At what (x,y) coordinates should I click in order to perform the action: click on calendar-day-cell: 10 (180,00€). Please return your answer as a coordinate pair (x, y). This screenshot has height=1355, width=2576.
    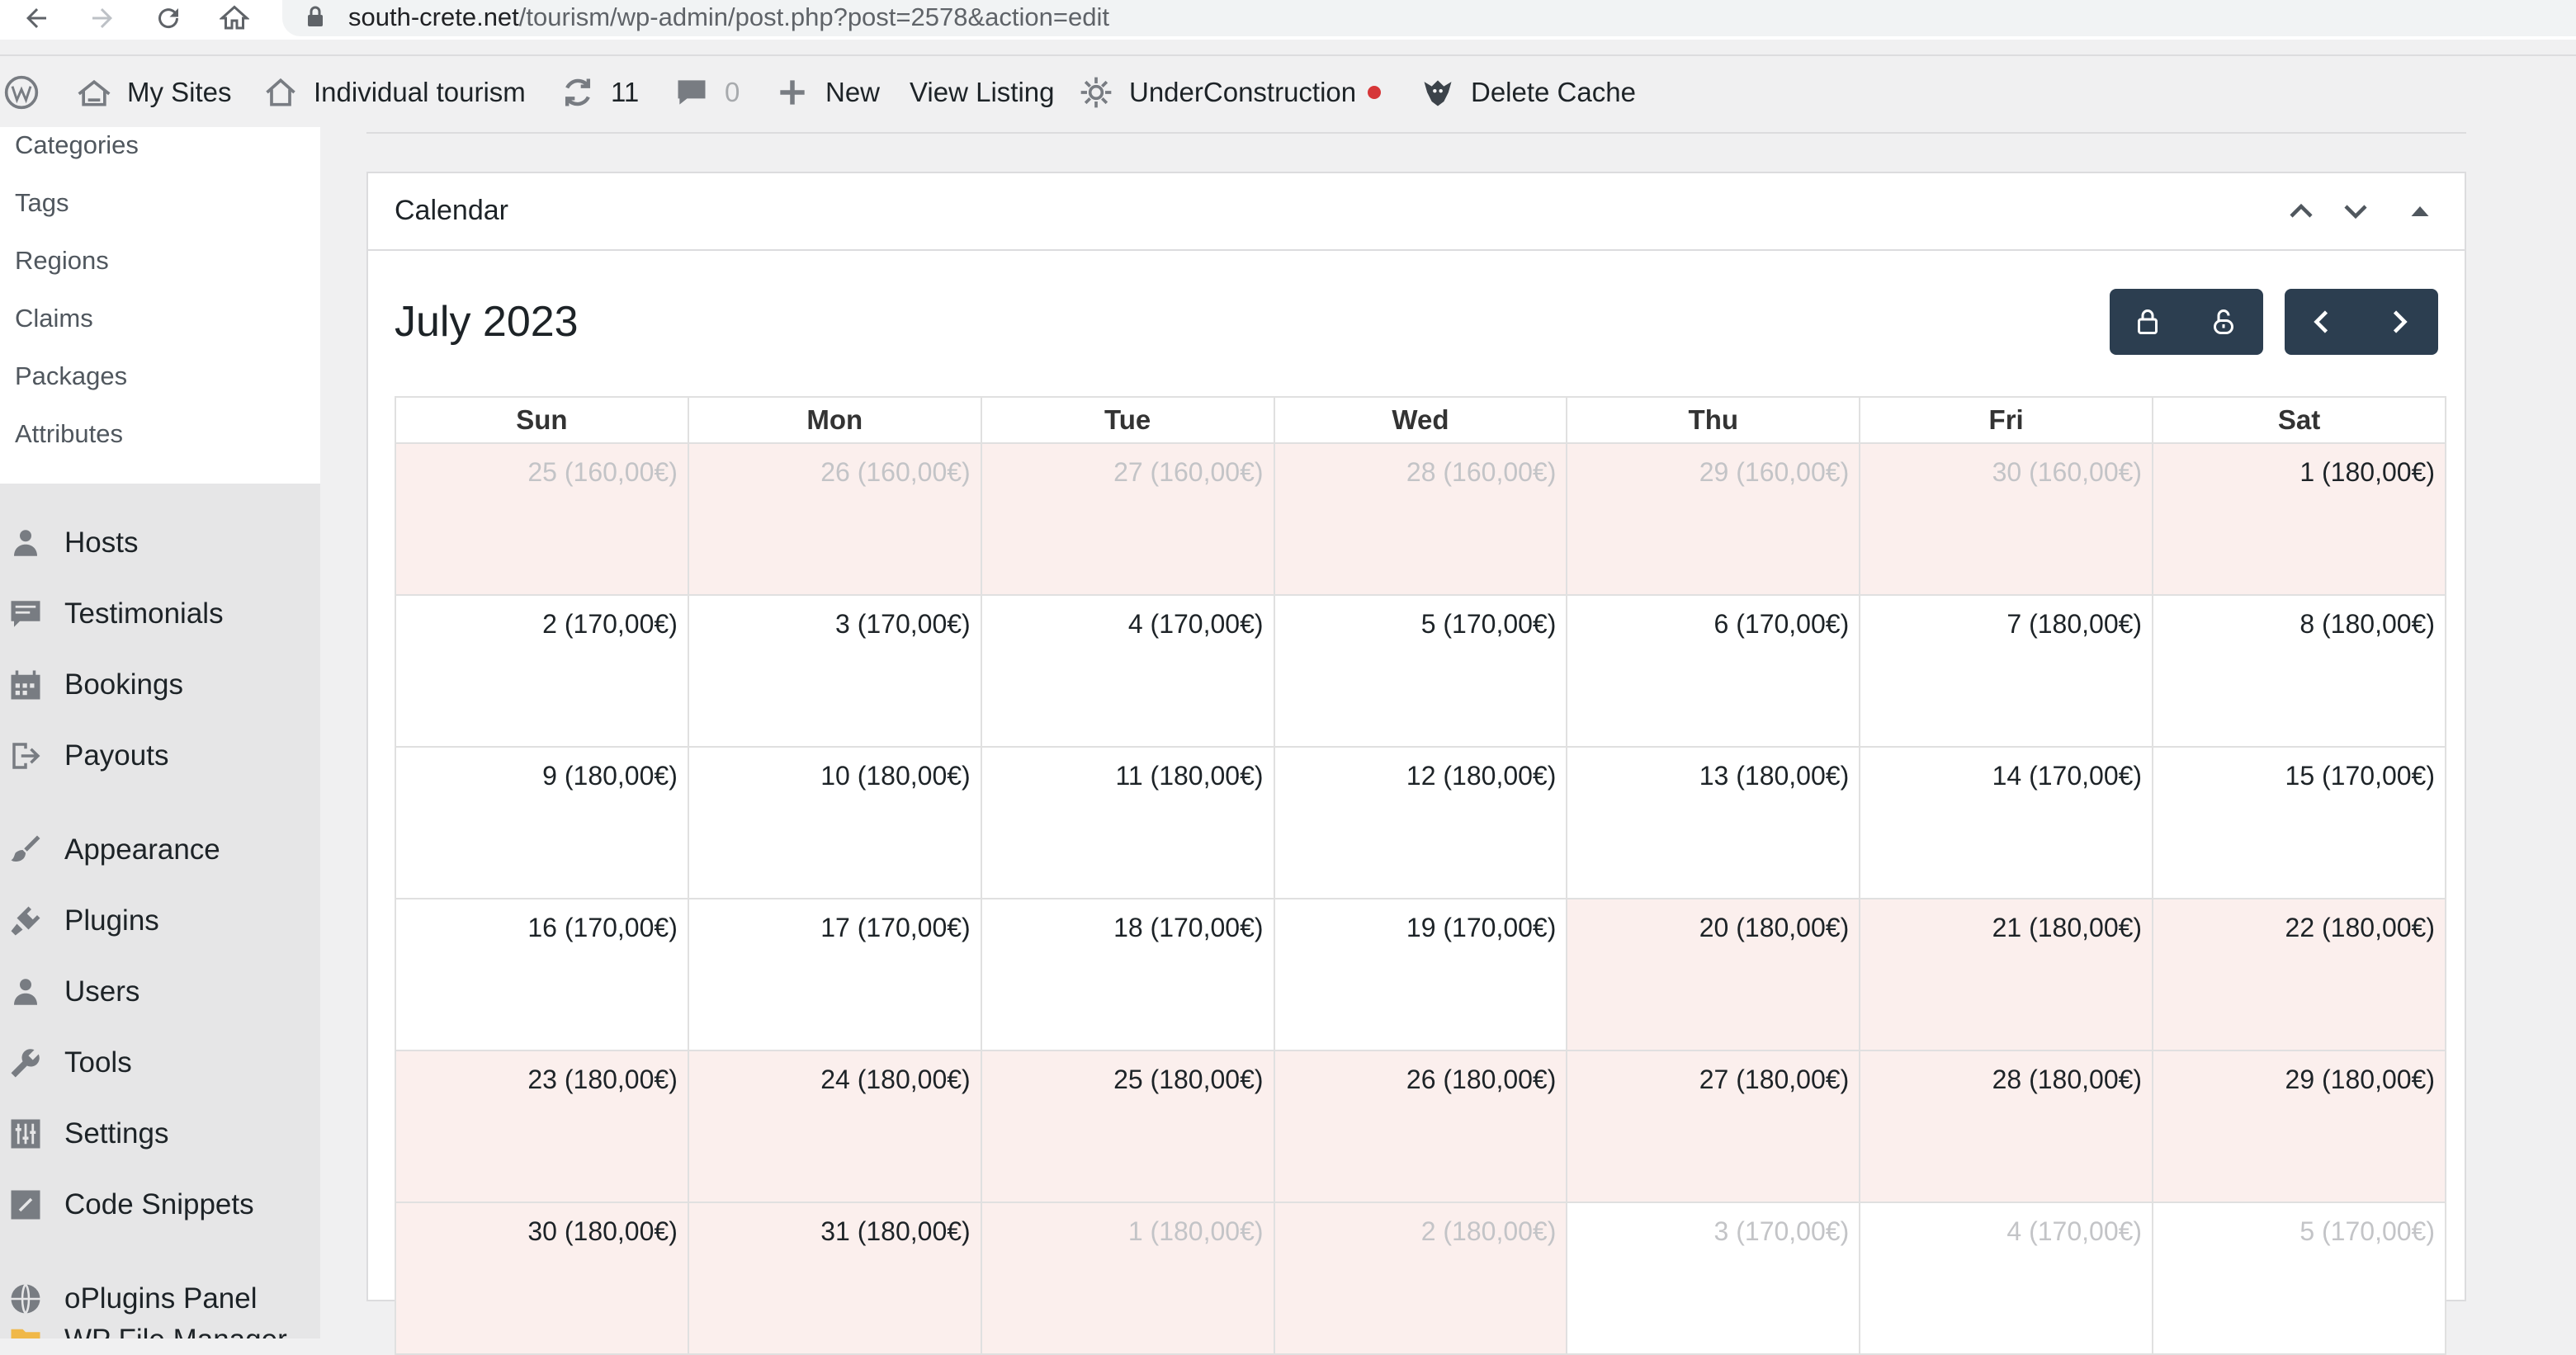
    Looking at the image, I should click on (834, 822).